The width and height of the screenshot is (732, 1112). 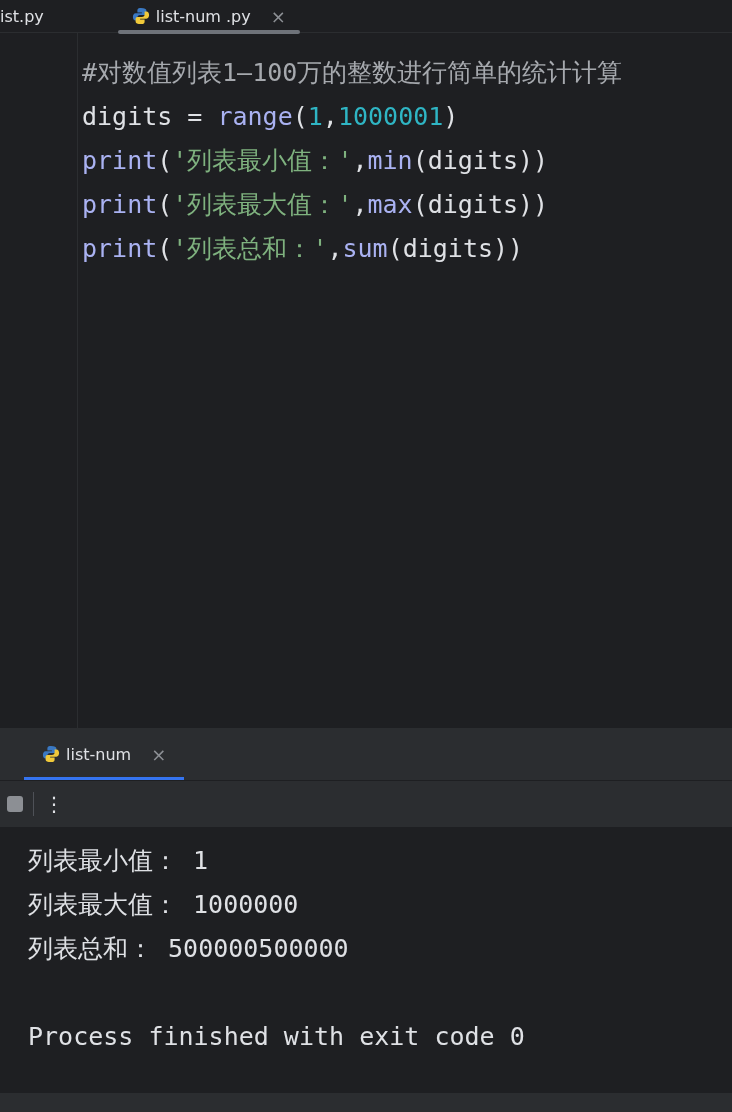 I want to click on file-tab: list-num .py ×, so click(x=208, y=16).